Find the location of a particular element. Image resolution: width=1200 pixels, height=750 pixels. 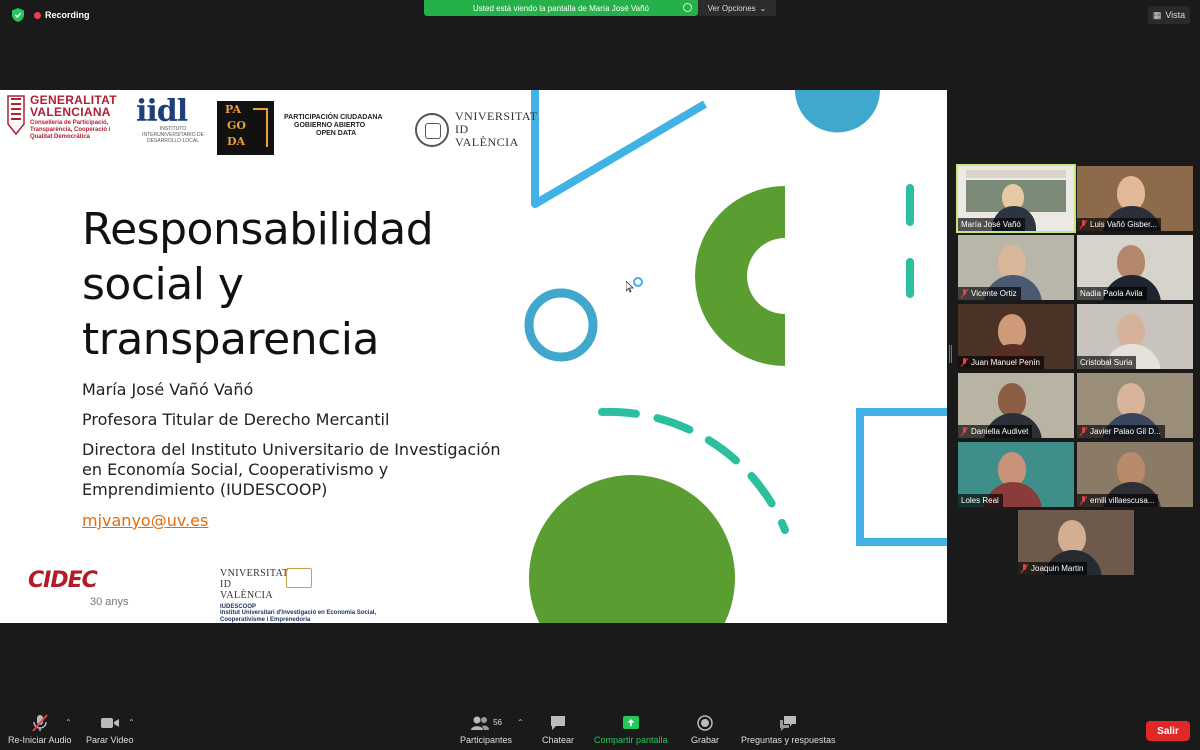

record-button-label: Grabar is located at coordinates (705, 740).